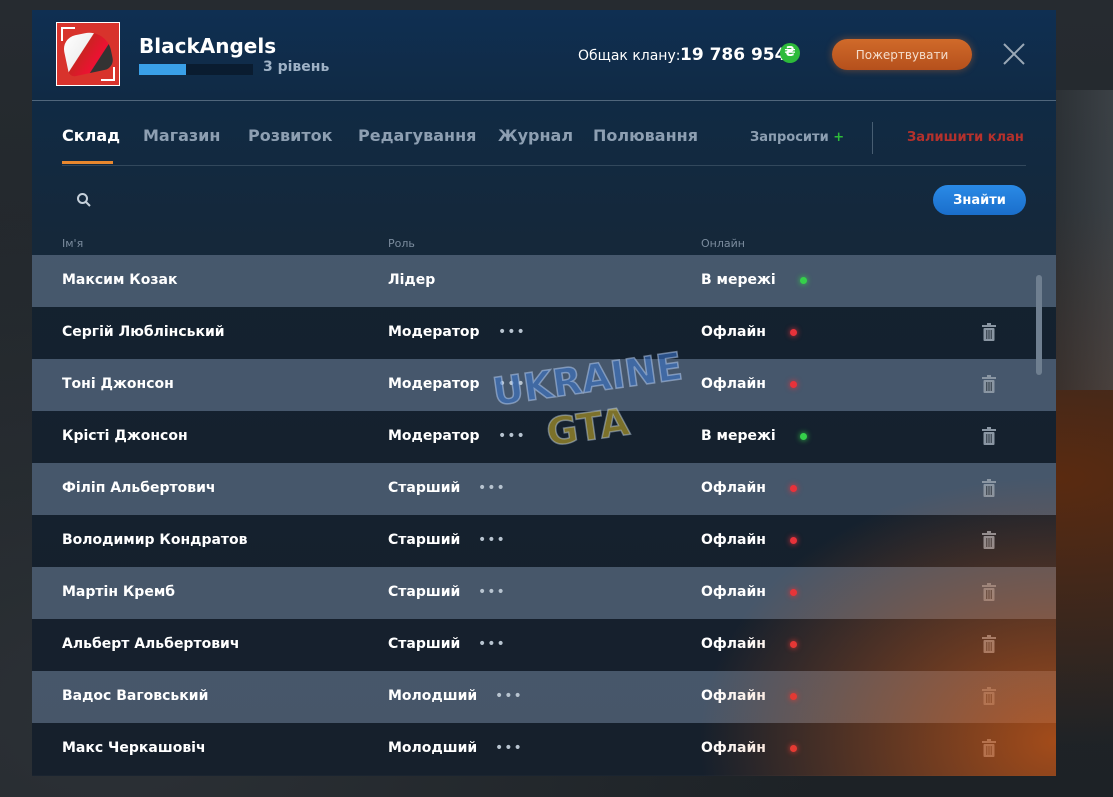 The image size is (1113, 797). I want to click on member-name: Макс Черкашовіч, so click(134, 748).